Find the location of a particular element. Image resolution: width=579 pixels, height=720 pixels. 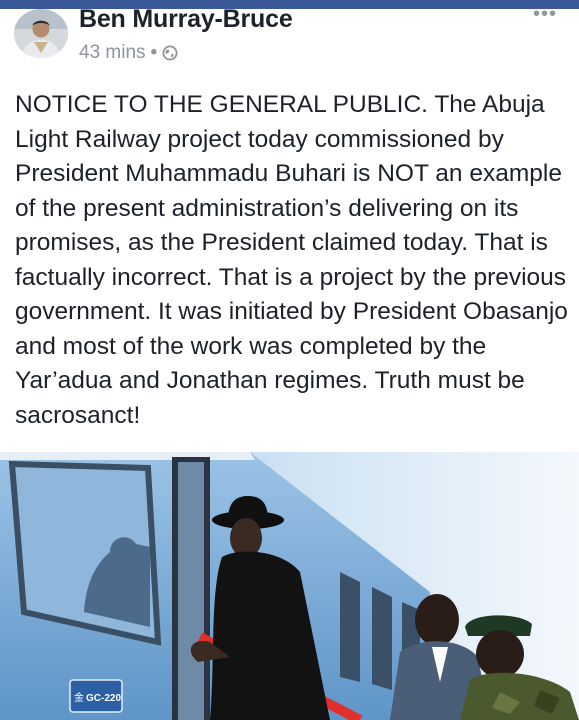

door-glass is located at coordinates (191, 591).